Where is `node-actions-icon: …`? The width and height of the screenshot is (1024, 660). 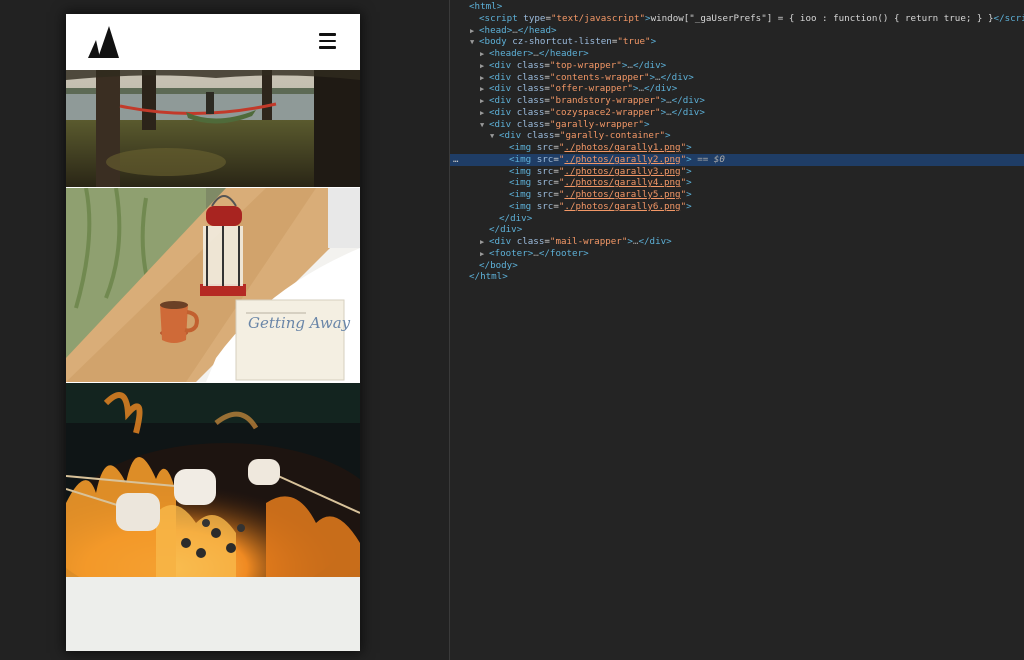
node-actions-icon: … is located at coordinates (455, 160).